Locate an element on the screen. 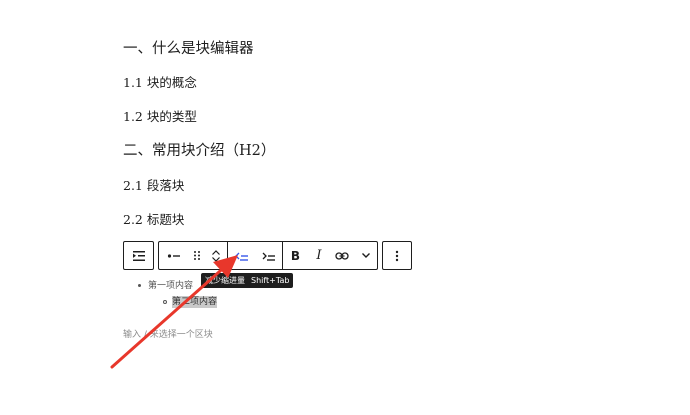 This screenshot has width=690, height=415. chevron-up-icon is located at coordinates (216, 252).